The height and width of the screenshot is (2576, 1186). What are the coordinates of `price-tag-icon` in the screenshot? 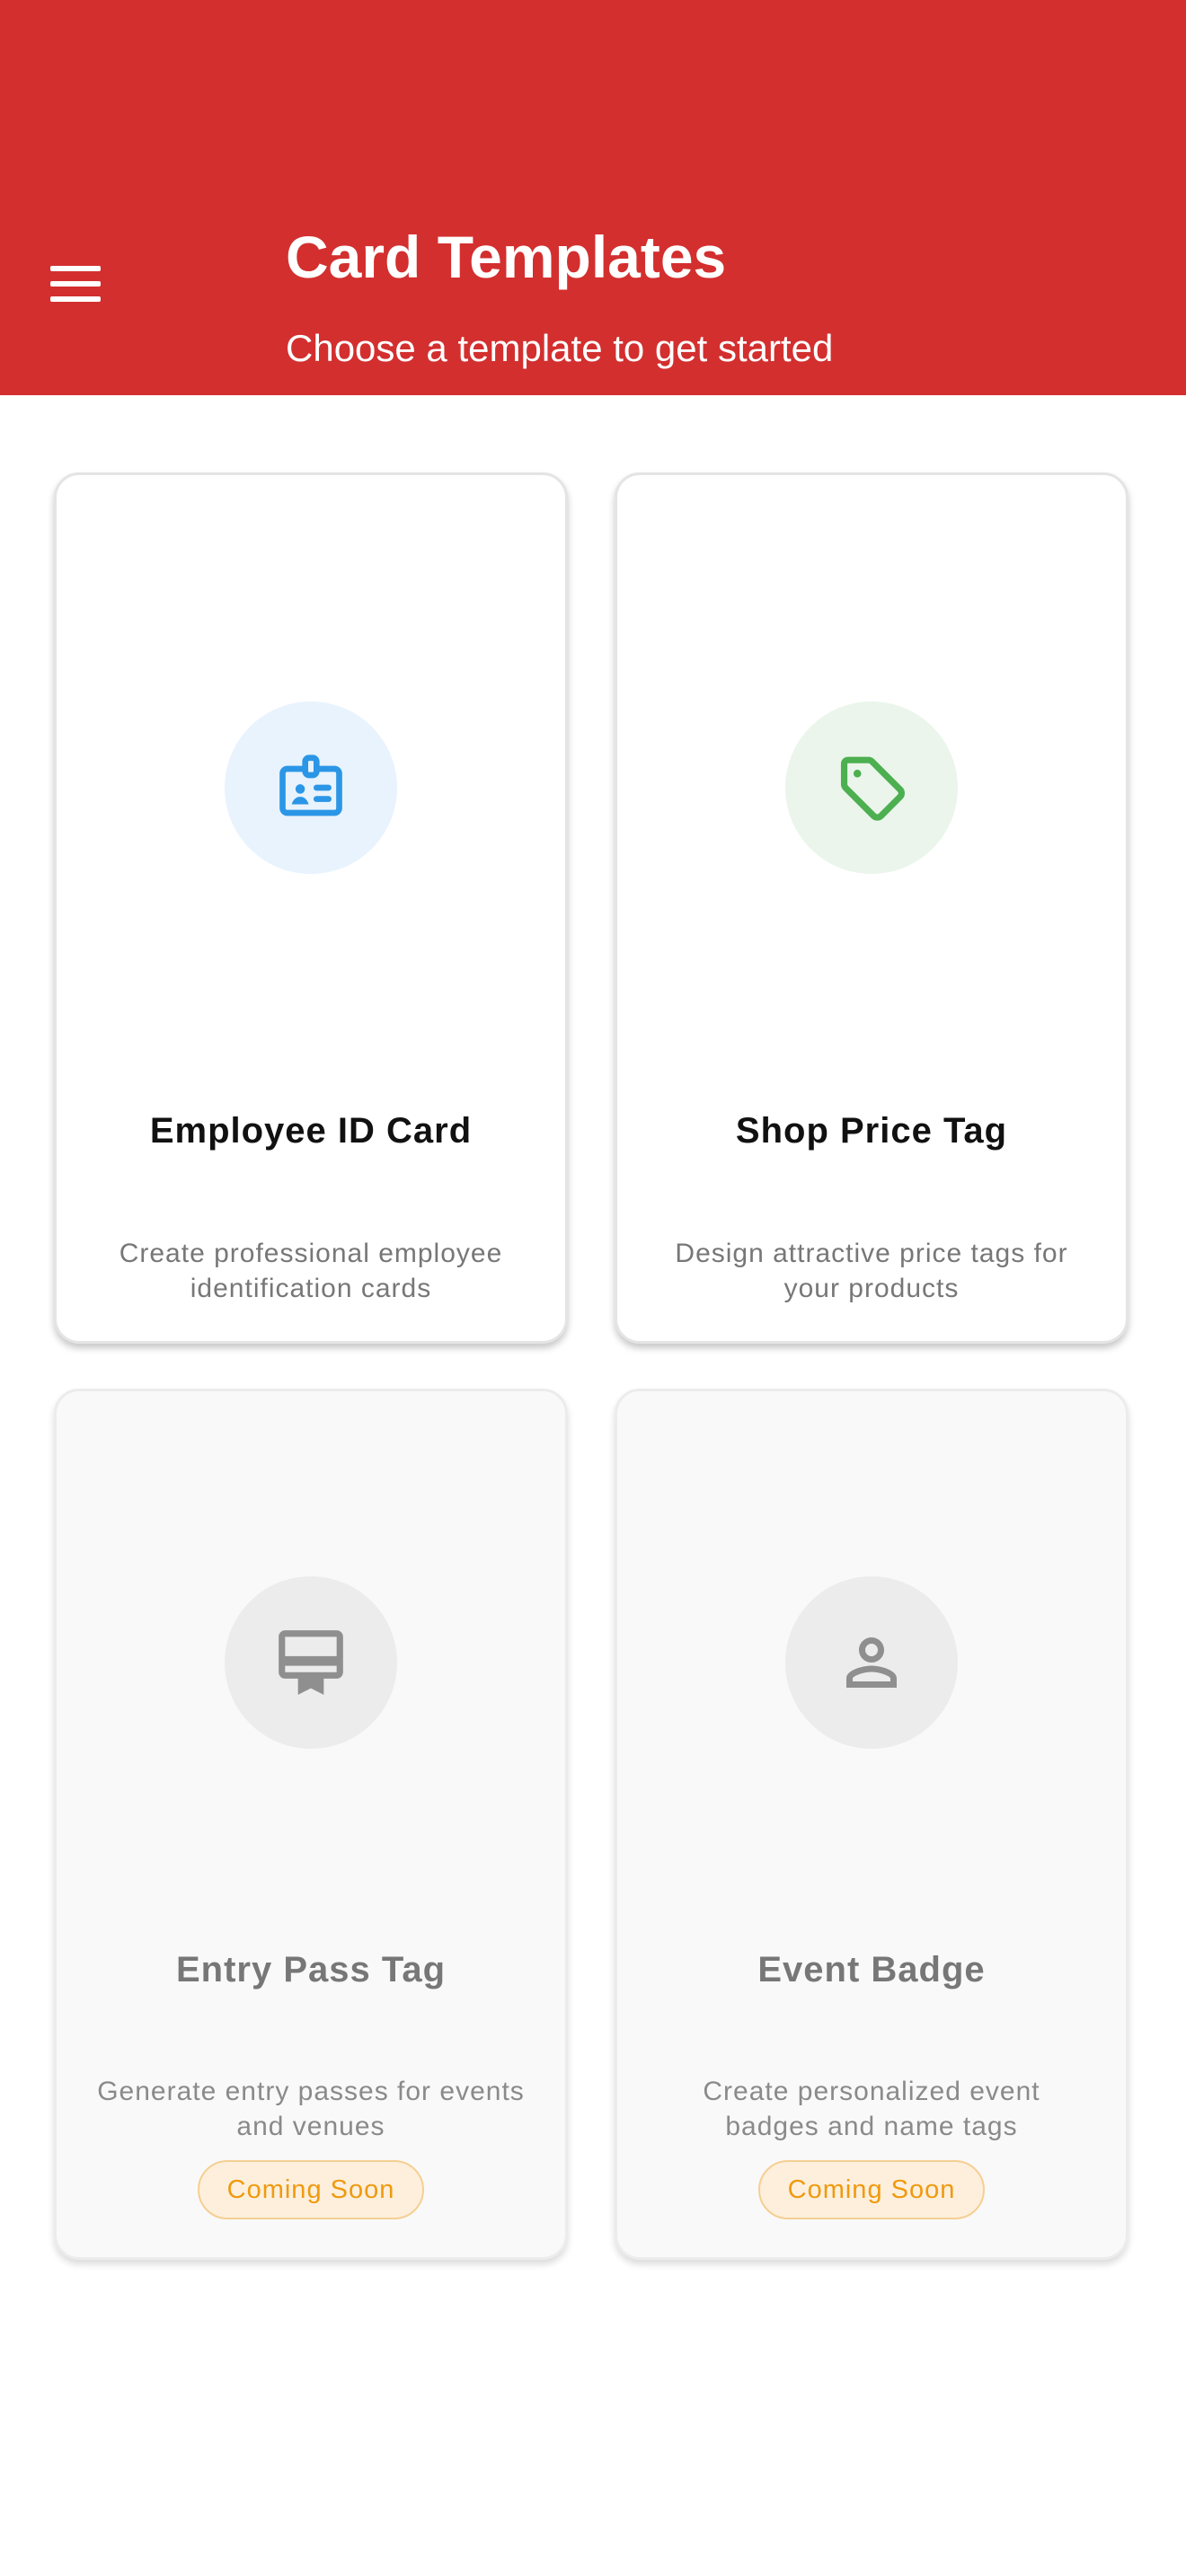 It's located at (872, 788).